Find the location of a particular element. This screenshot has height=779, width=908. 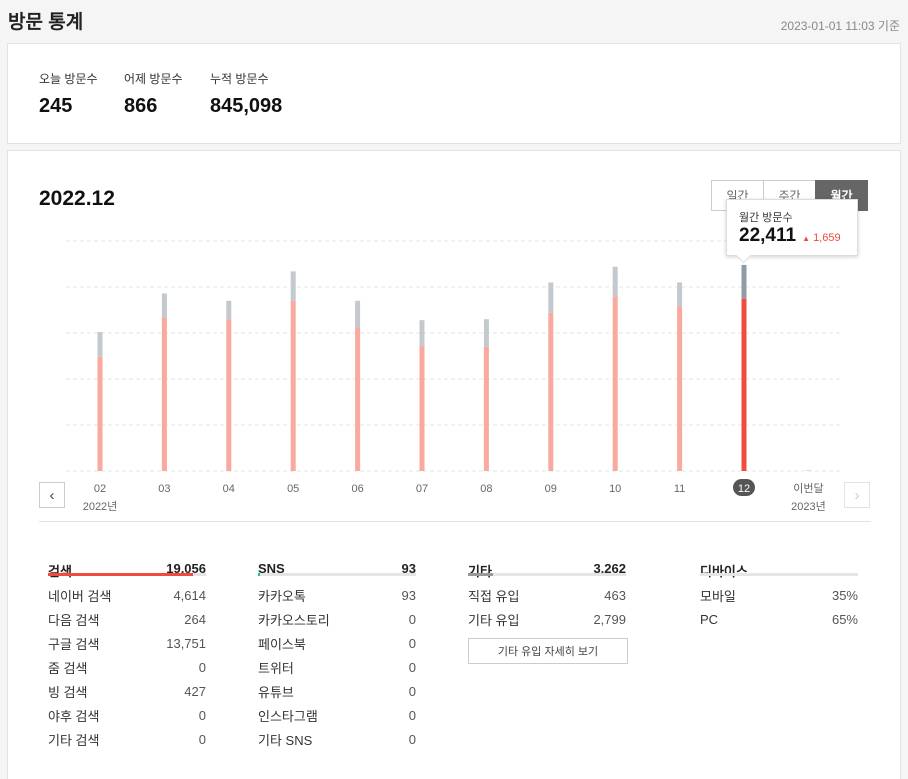

tooltip-label: 월간 방문수 is located at coordinates (766, 218).